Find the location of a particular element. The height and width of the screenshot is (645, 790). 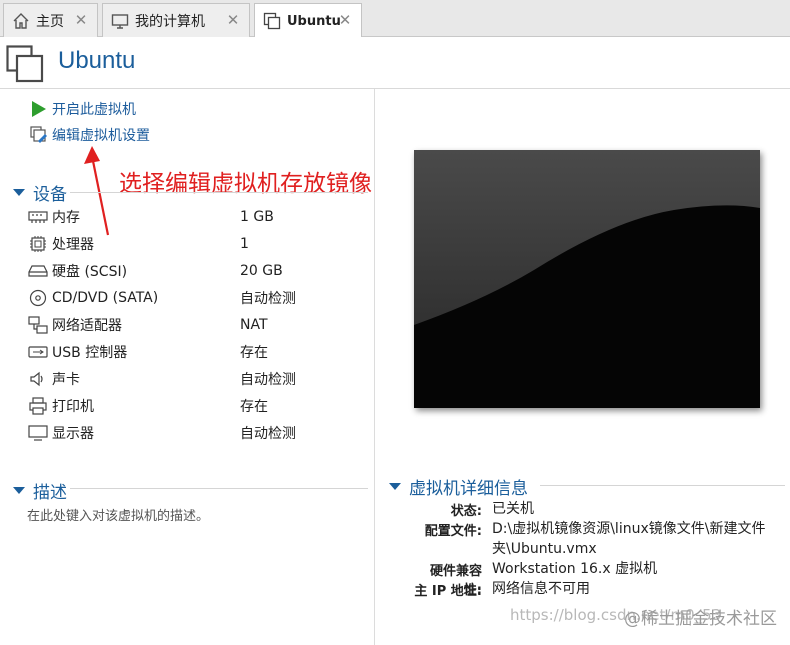

power-on-action: 开启此虚拟机 is located at coordinates (83, 109).